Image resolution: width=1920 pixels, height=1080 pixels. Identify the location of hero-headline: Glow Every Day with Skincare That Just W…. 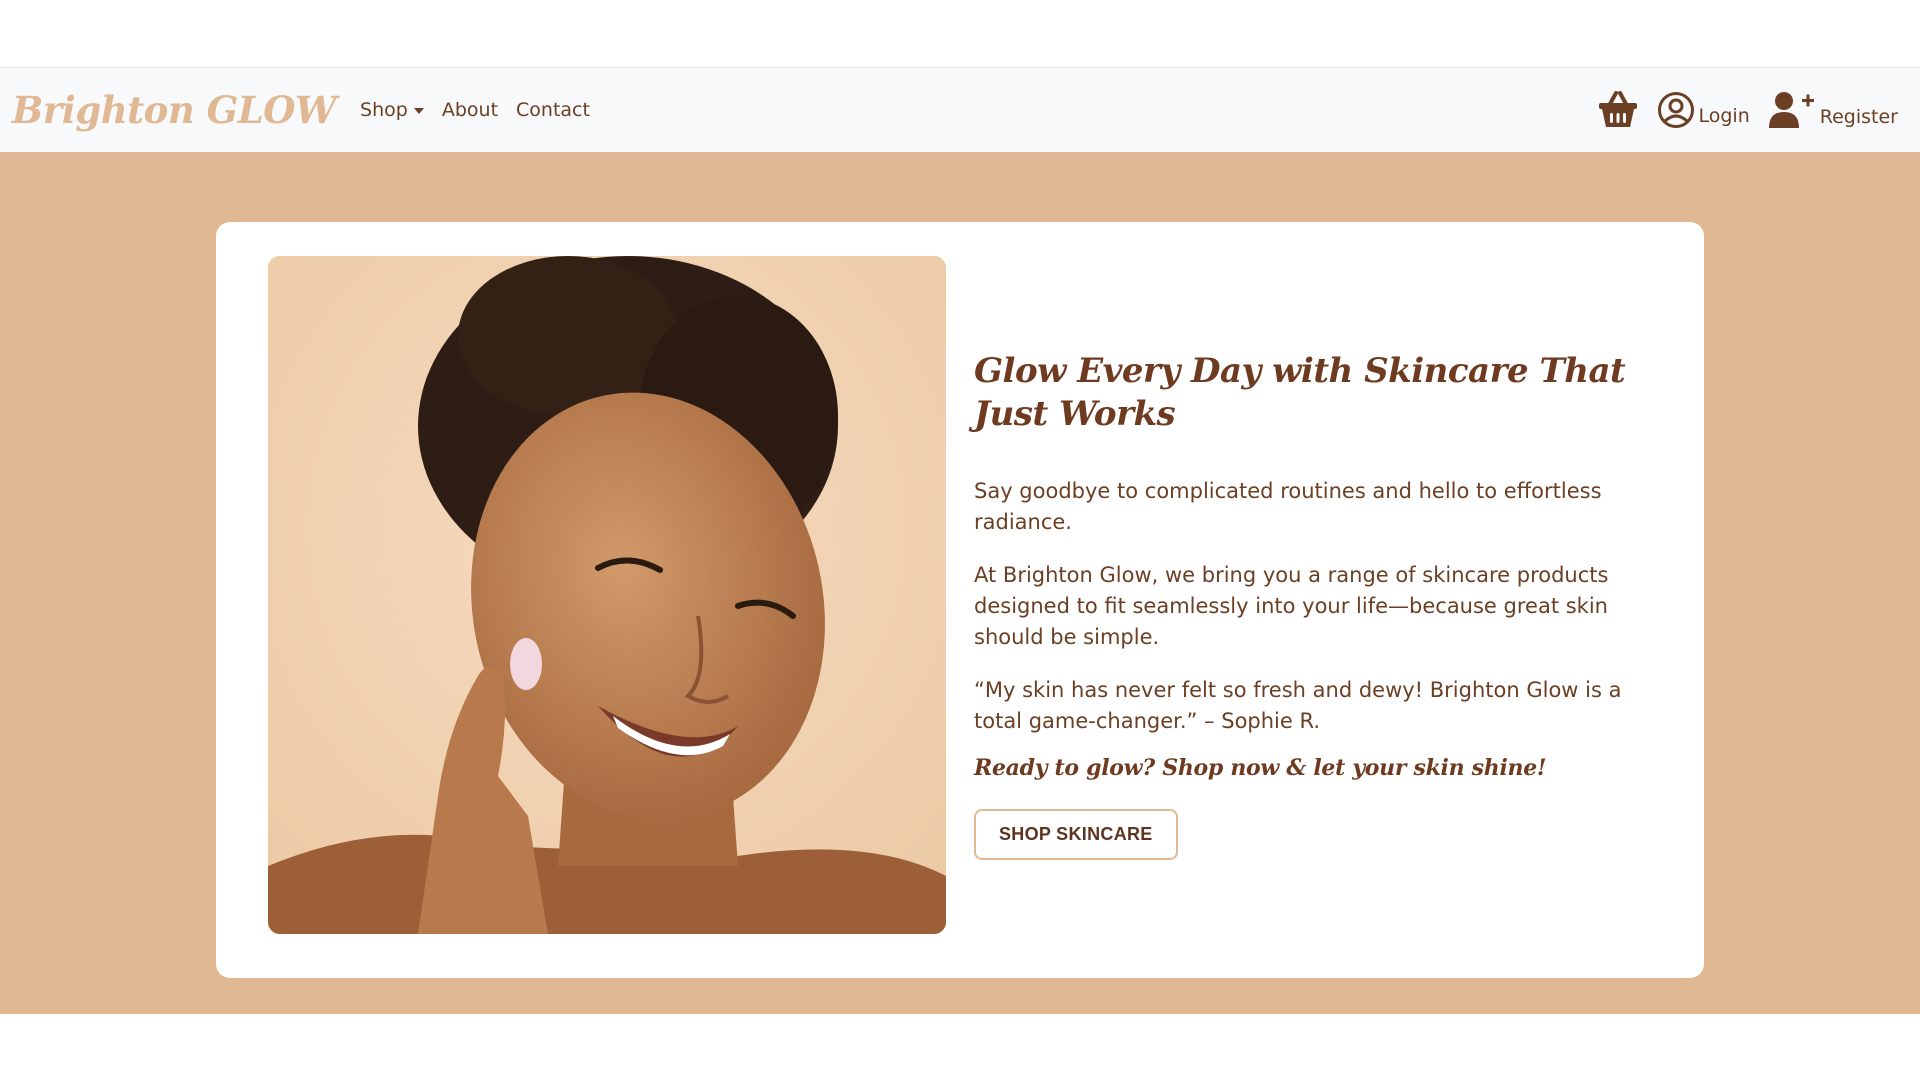
(1300, 392).